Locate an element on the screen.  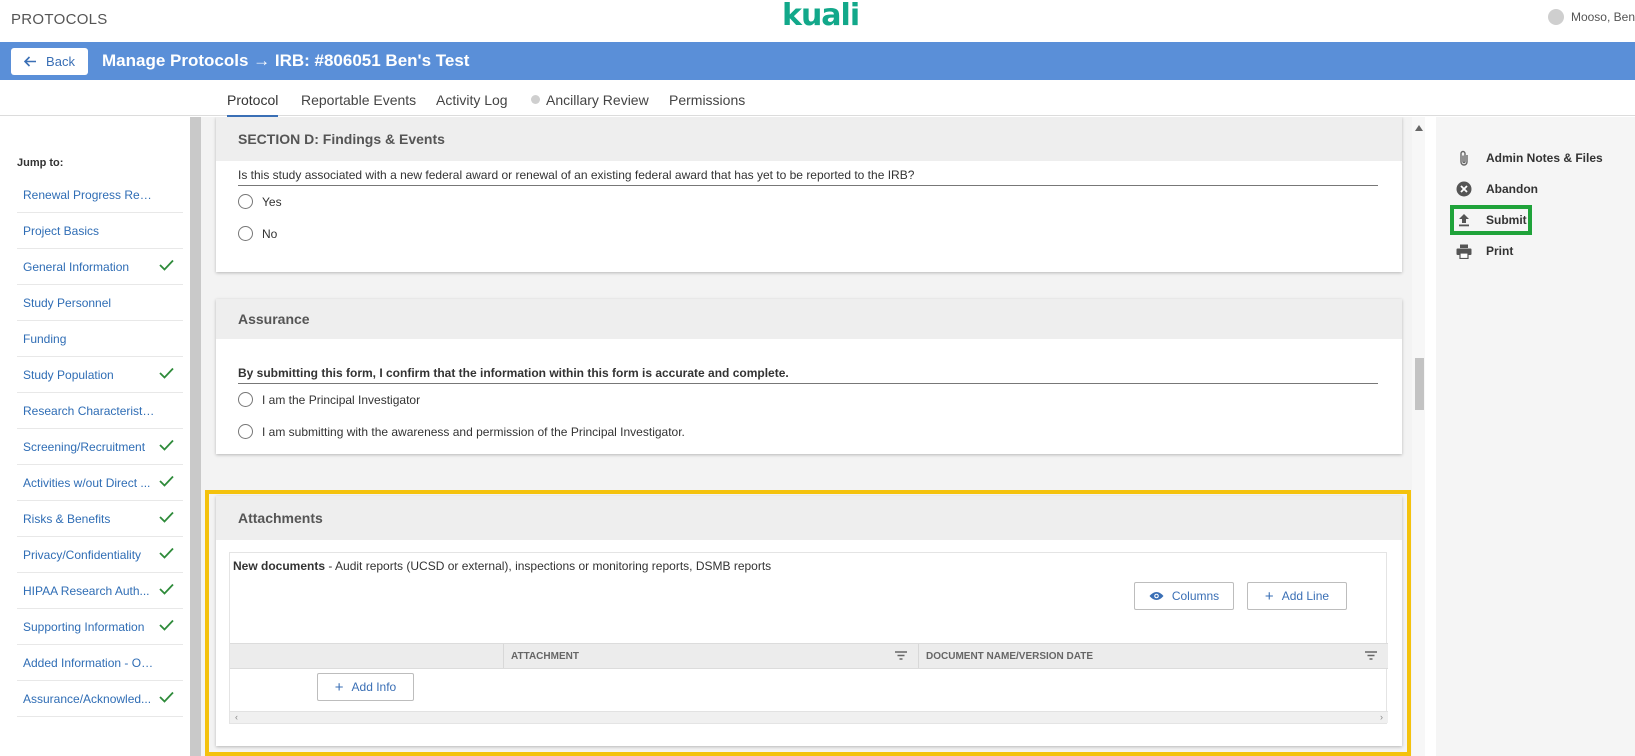
sidebar-item-label: Supporting Information is located at coordinates (84, 626).